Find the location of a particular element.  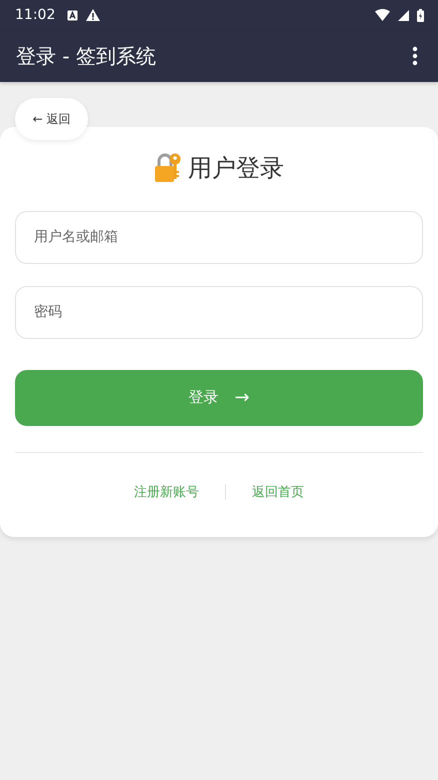

login-button: 登录 → is located at coordinates (219, 398).